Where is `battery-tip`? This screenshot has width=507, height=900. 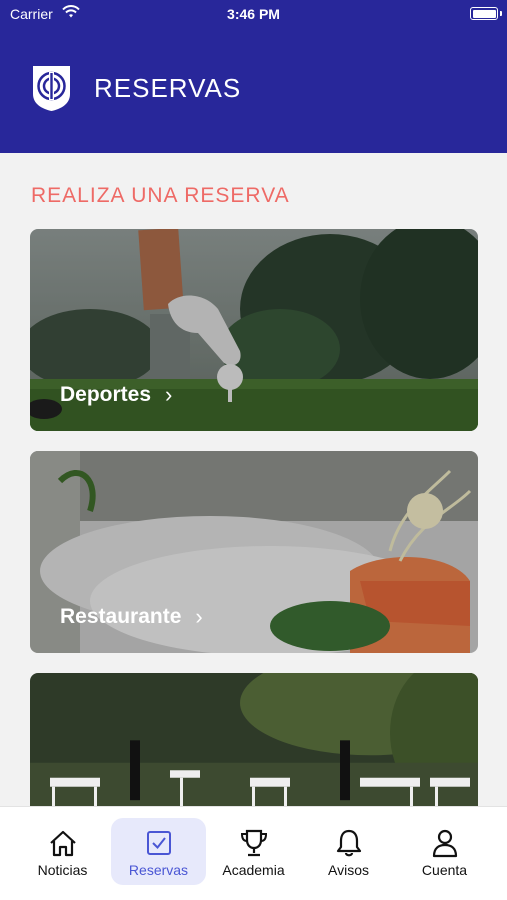
battery-tip is located at coordinates (501, 13).